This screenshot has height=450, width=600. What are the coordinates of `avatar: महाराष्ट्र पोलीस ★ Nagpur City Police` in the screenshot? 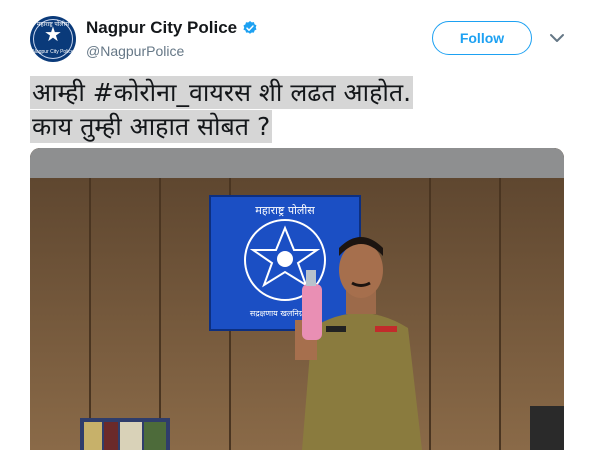 It's located at (53, 39).